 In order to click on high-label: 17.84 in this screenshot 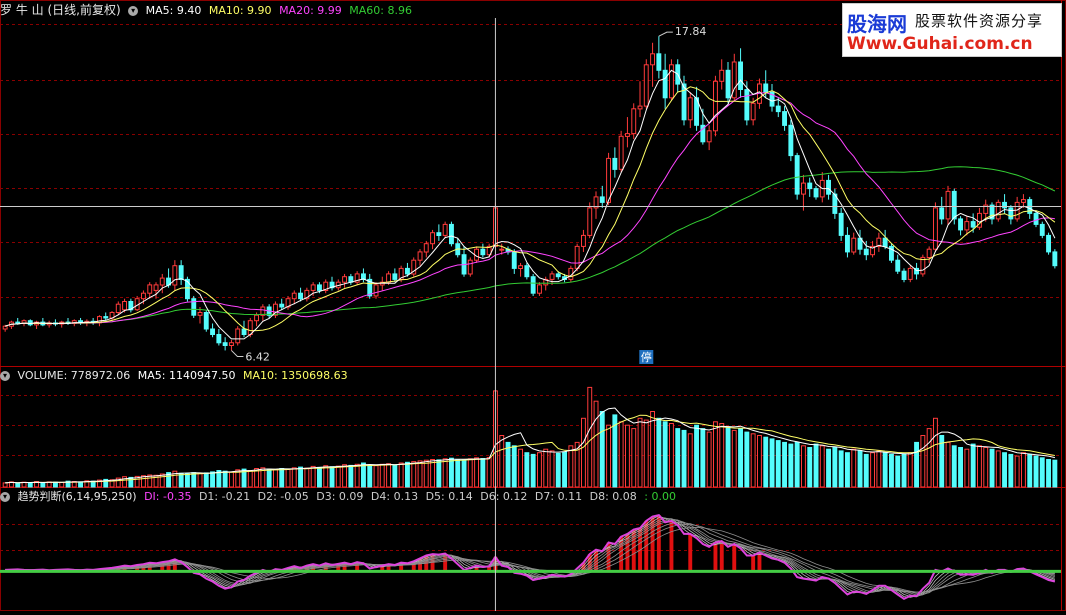, I will do `click(691, 31)`.